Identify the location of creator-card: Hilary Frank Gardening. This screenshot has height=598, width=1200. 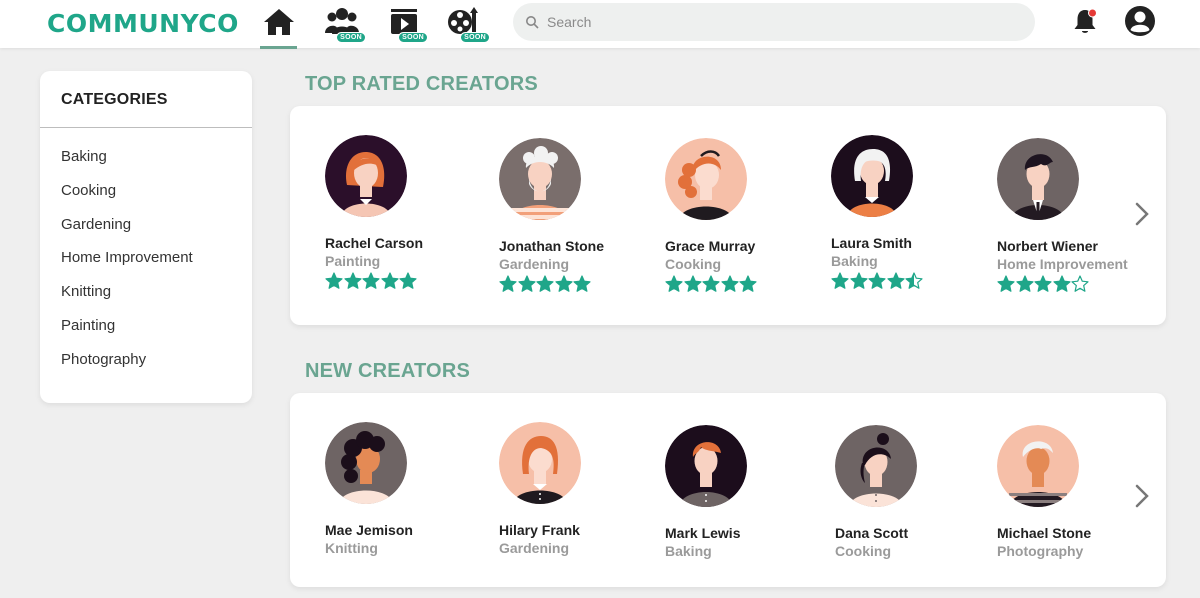
(579, 489).